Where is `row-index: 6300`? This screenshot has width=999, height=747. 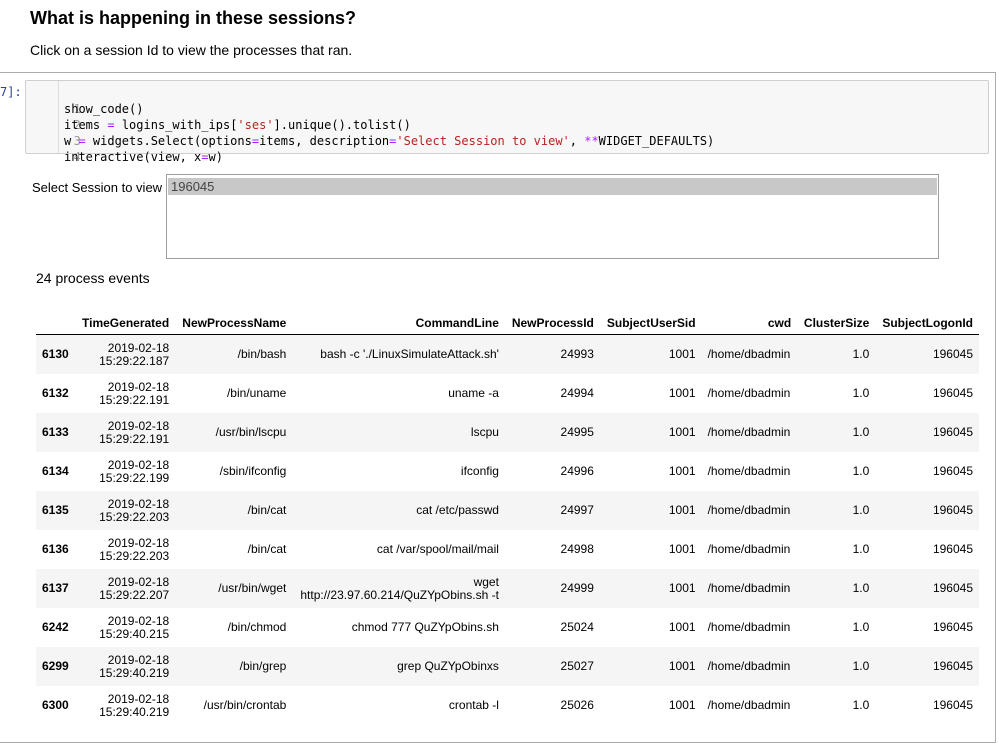 row-index: 6300 is located at coordinates (55, 705).